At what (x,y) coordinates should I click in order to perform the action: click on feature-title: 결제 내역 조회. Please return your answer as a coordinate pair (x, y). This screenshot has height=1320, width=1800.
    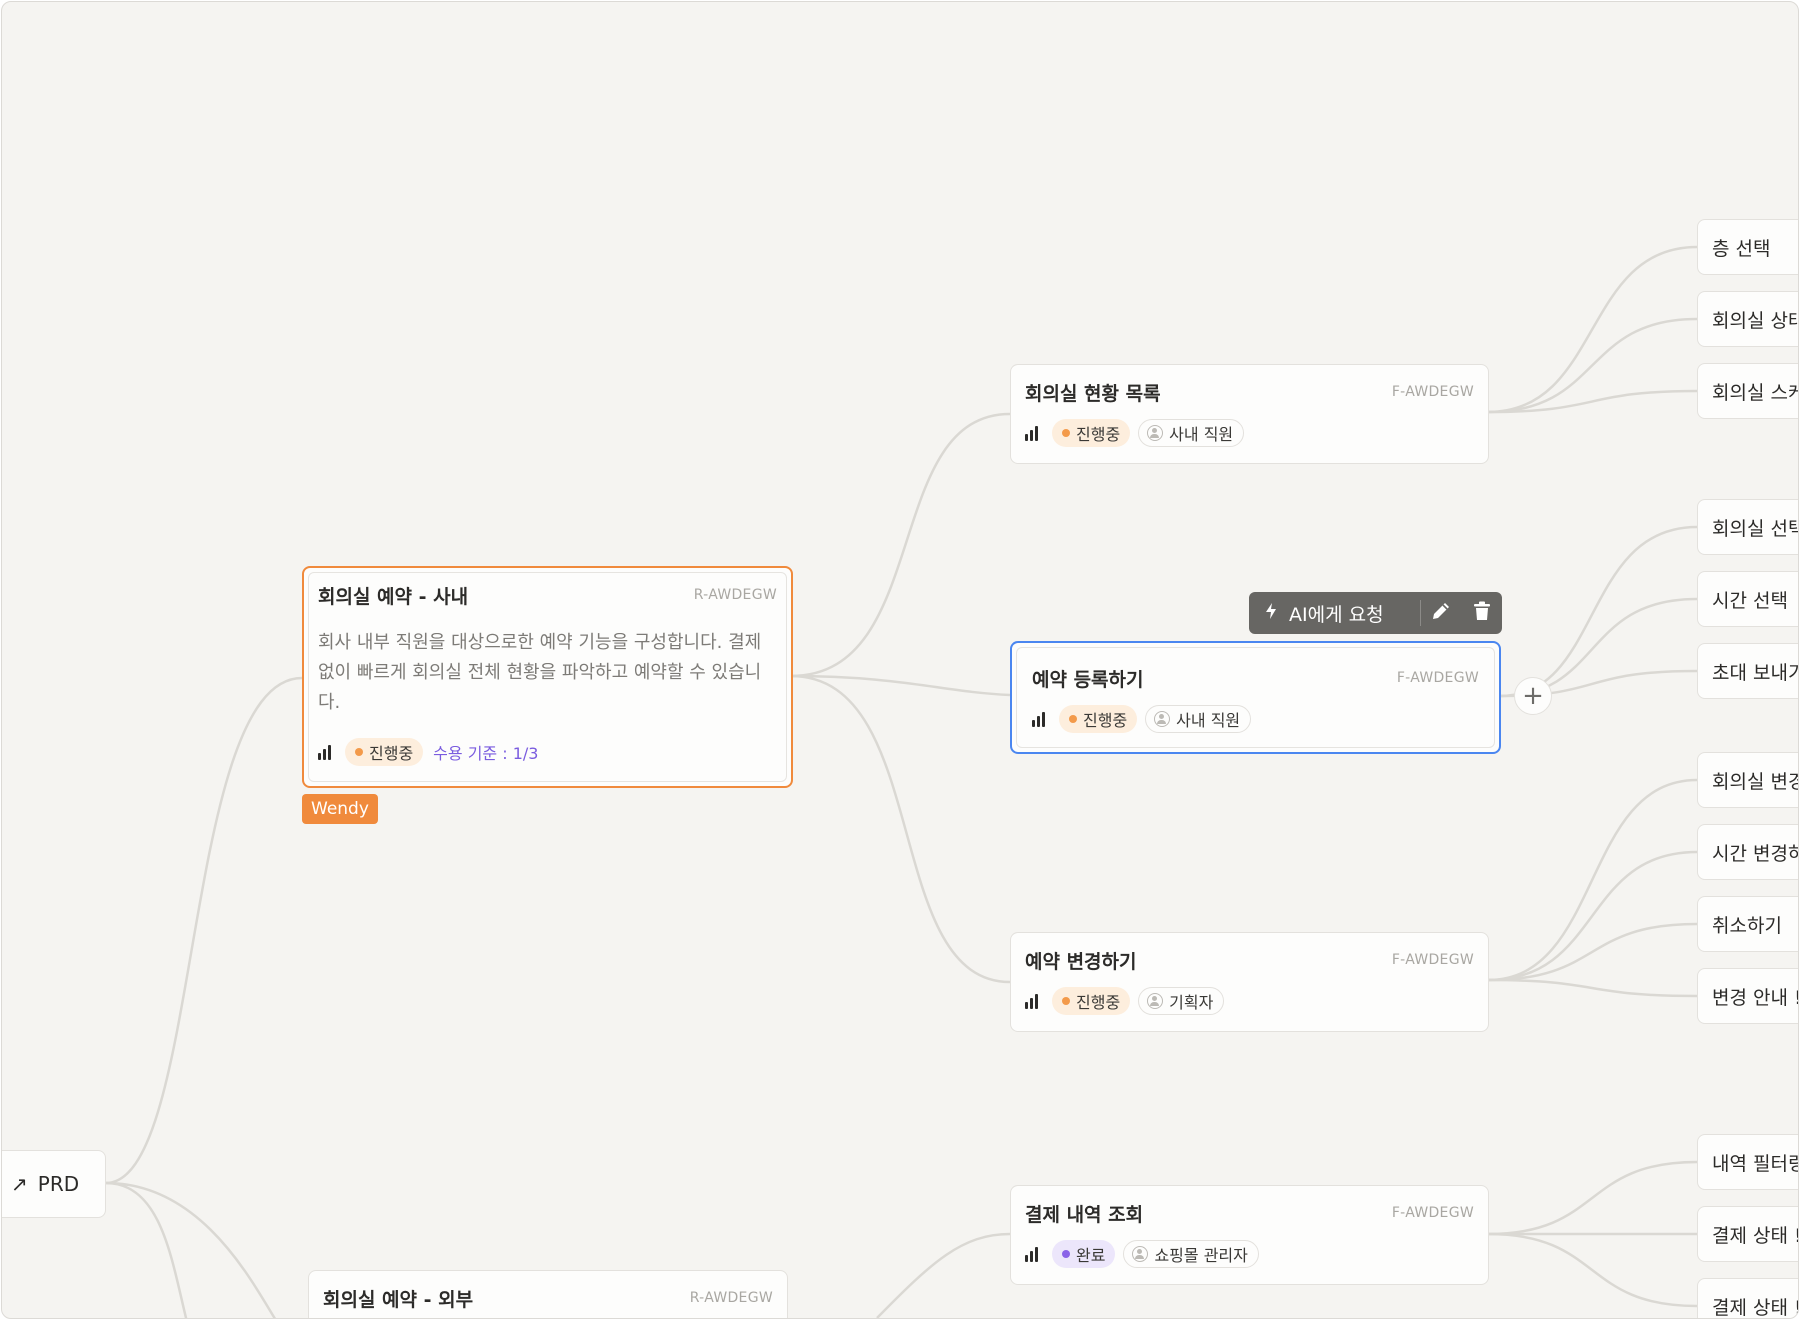
    Looking at the image, I should click on (1084, 1215).